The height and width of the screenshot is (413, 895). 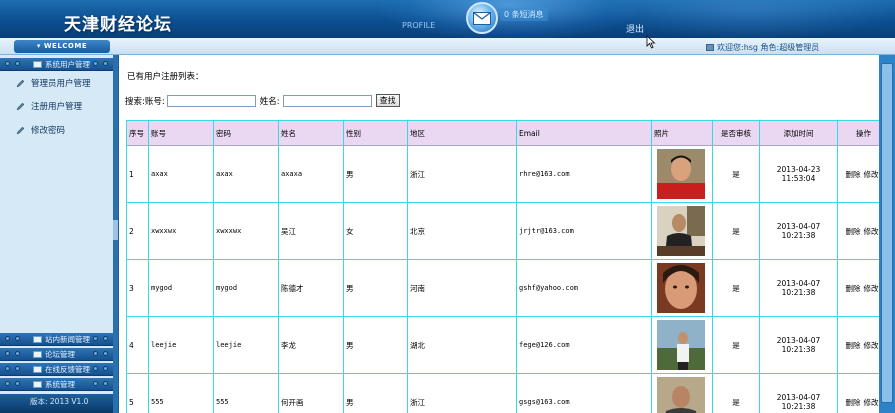 What do you see at coordinates (418, 25) in the screenshot?
I see `profile-link: PROFILE` at bounding box center [418, 25].